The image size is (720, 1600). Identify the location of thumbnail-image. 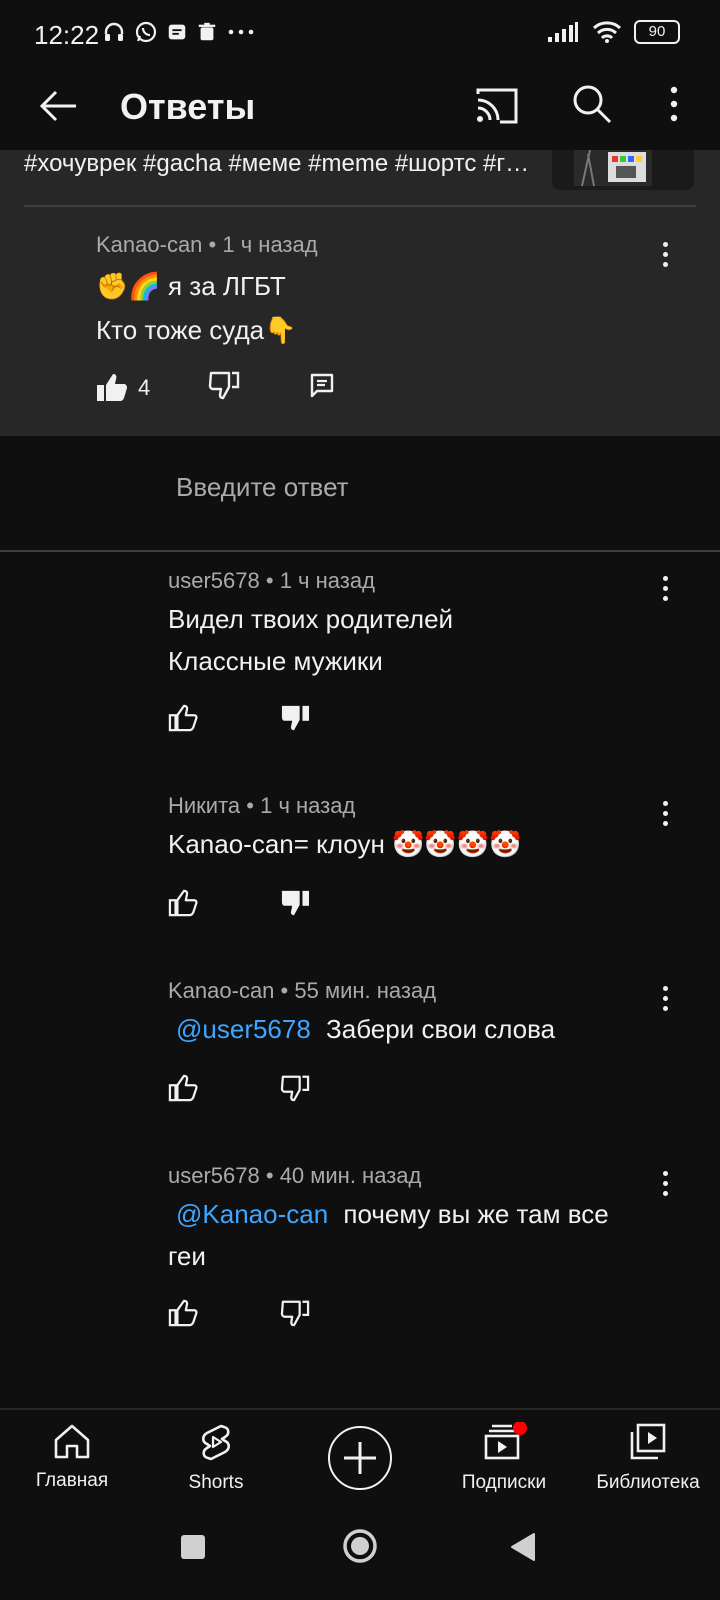
(623, 170).